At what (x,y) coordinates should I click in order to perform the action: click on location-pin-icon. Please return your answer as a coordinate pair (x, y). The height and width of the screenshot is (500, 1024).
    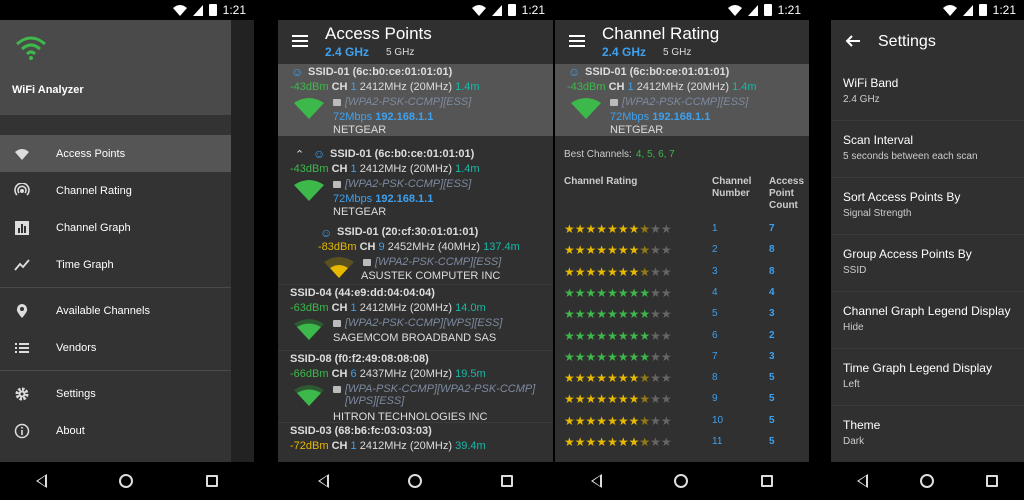
    Looking at the image, I should click on (22, 310).